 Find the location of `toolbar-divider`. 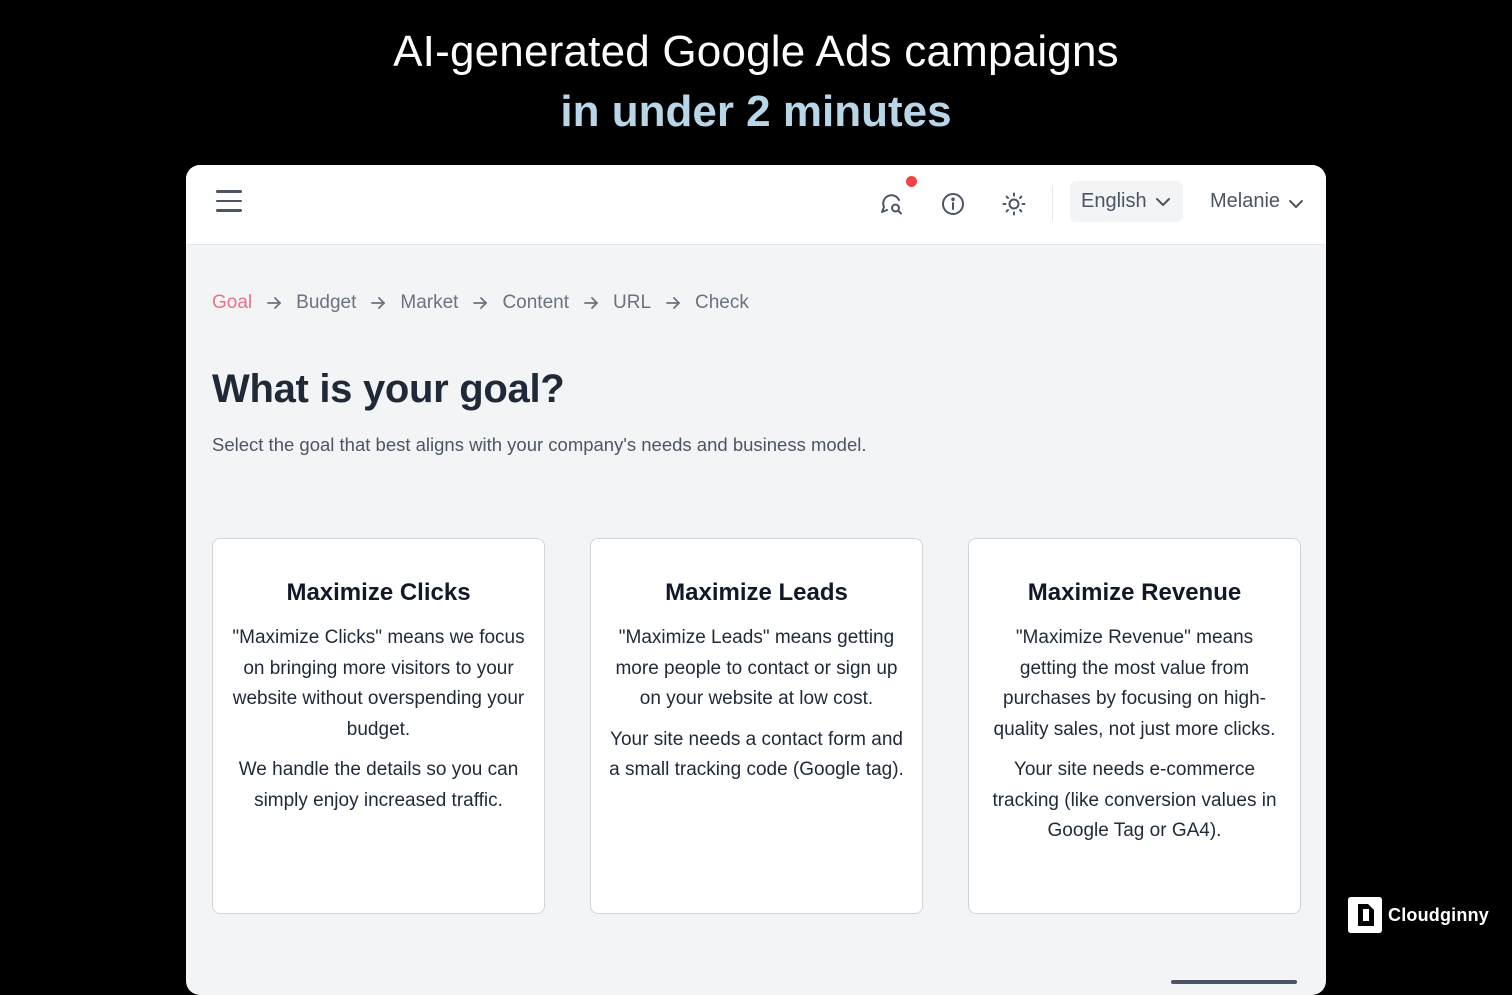

toolbar-divider is located at coordinates (1052, 203).